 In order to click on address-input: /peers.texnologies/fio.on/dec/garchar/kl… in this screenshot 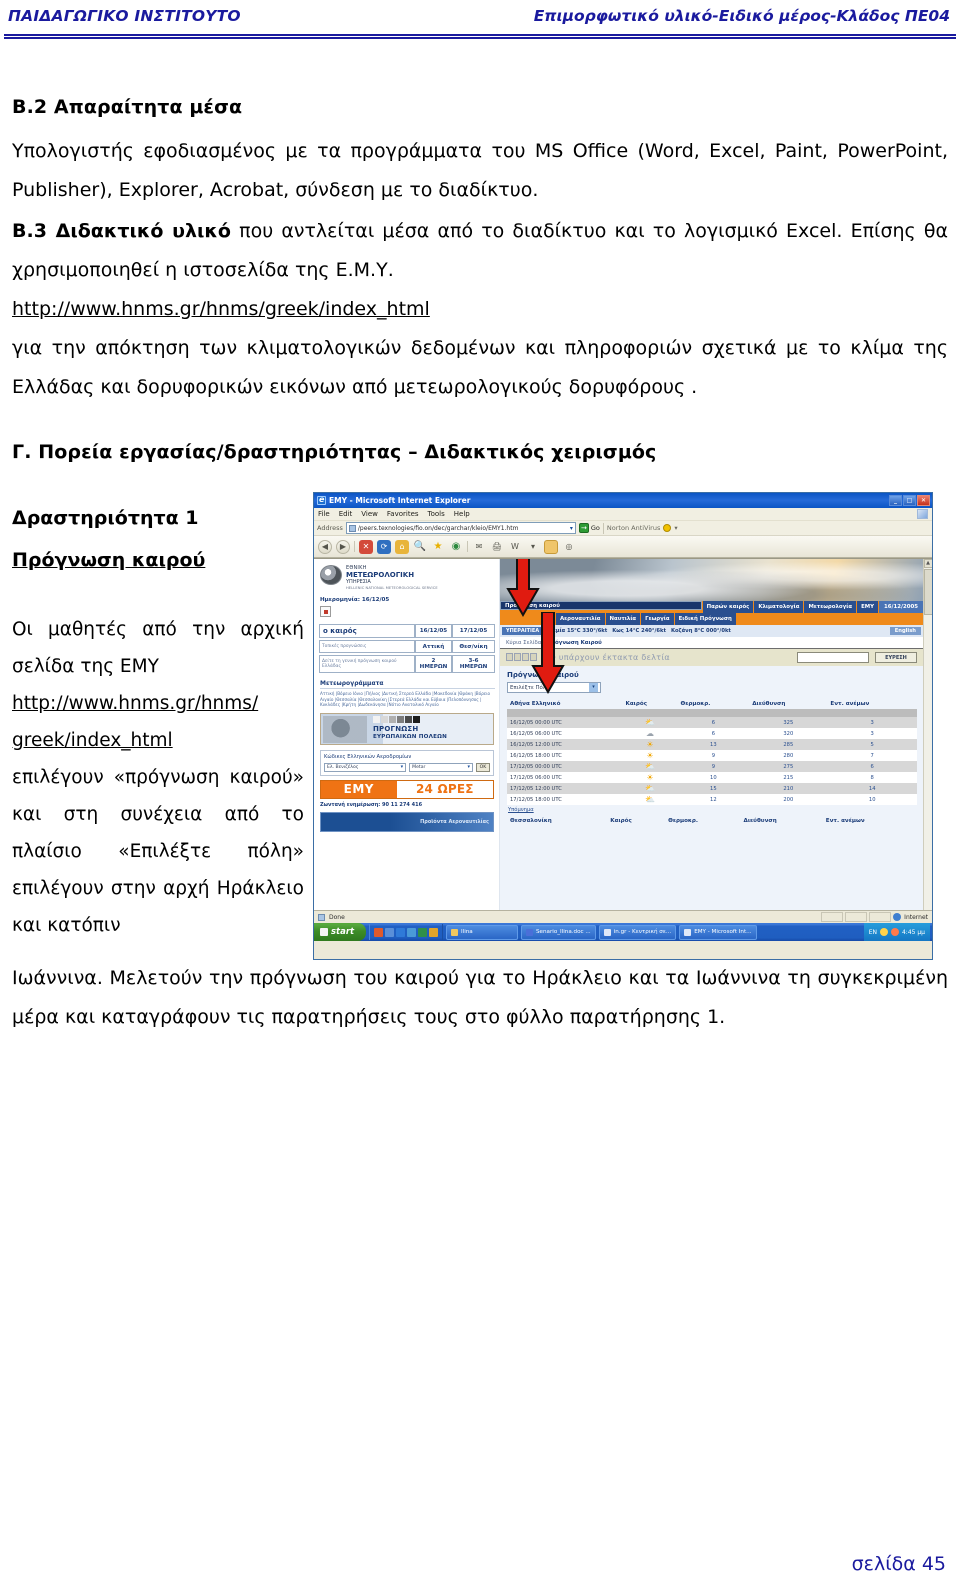, I will do `click(460, 528)`.